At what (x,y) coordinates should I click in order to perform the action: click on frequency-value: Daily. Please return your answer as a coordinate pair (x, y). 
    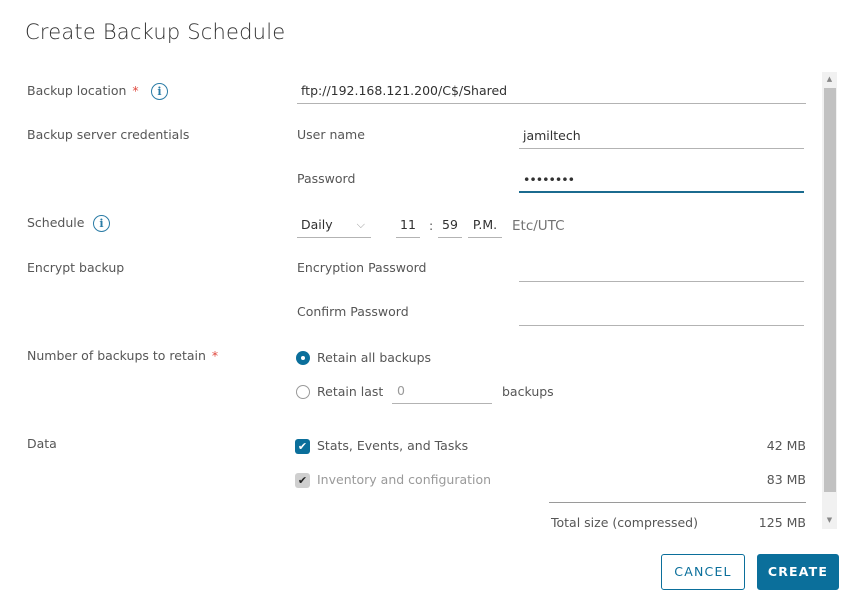
    Looking at the image, I should click on (317, 224).